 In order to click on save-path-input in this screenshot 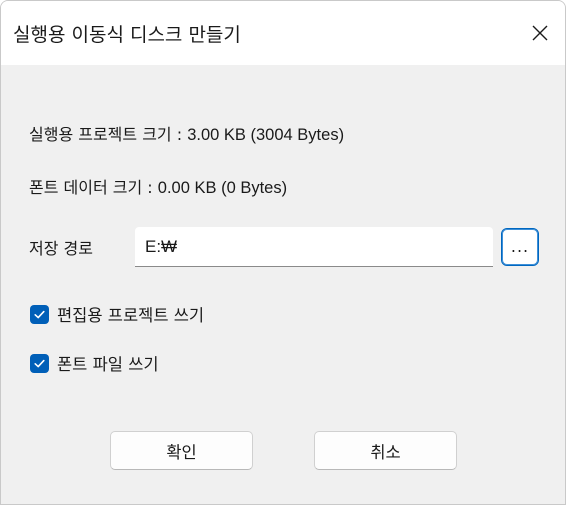, I will do `click(314, 247)`.